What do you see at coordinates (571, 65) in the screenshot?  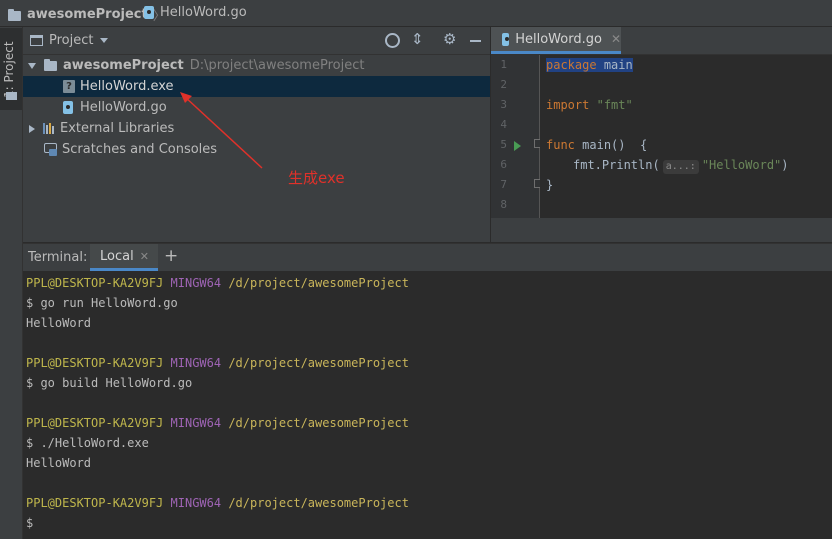 I see `keyword: package` at bounding box center [571, 65].